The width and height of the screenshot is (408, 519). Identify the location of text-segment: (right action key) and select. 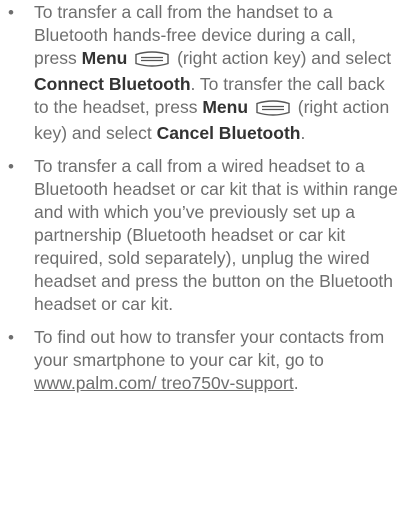
(282, 58).